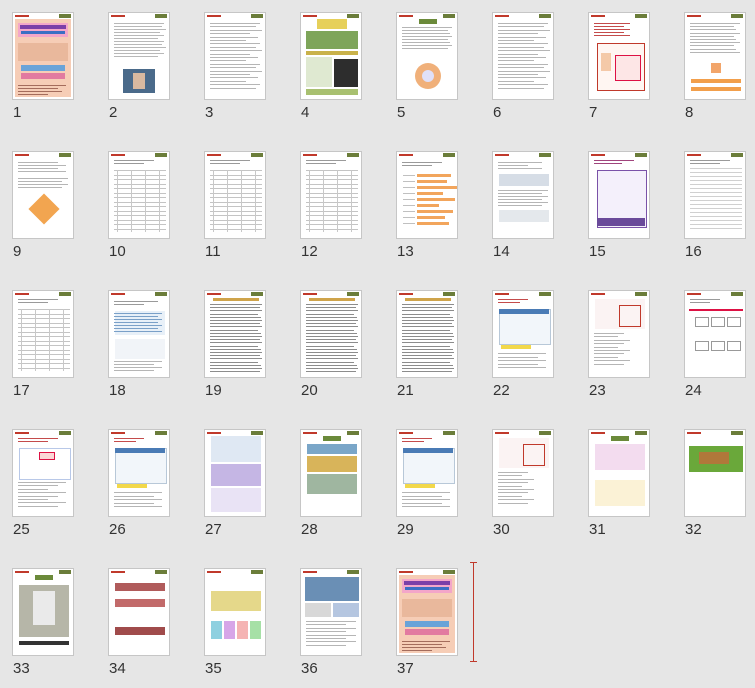 This screenshot has width=755, height=688. What do you see at coordinates (405, 529) in the screenshot?
I see `slide-number: 29` at bounding box center [405, 529].